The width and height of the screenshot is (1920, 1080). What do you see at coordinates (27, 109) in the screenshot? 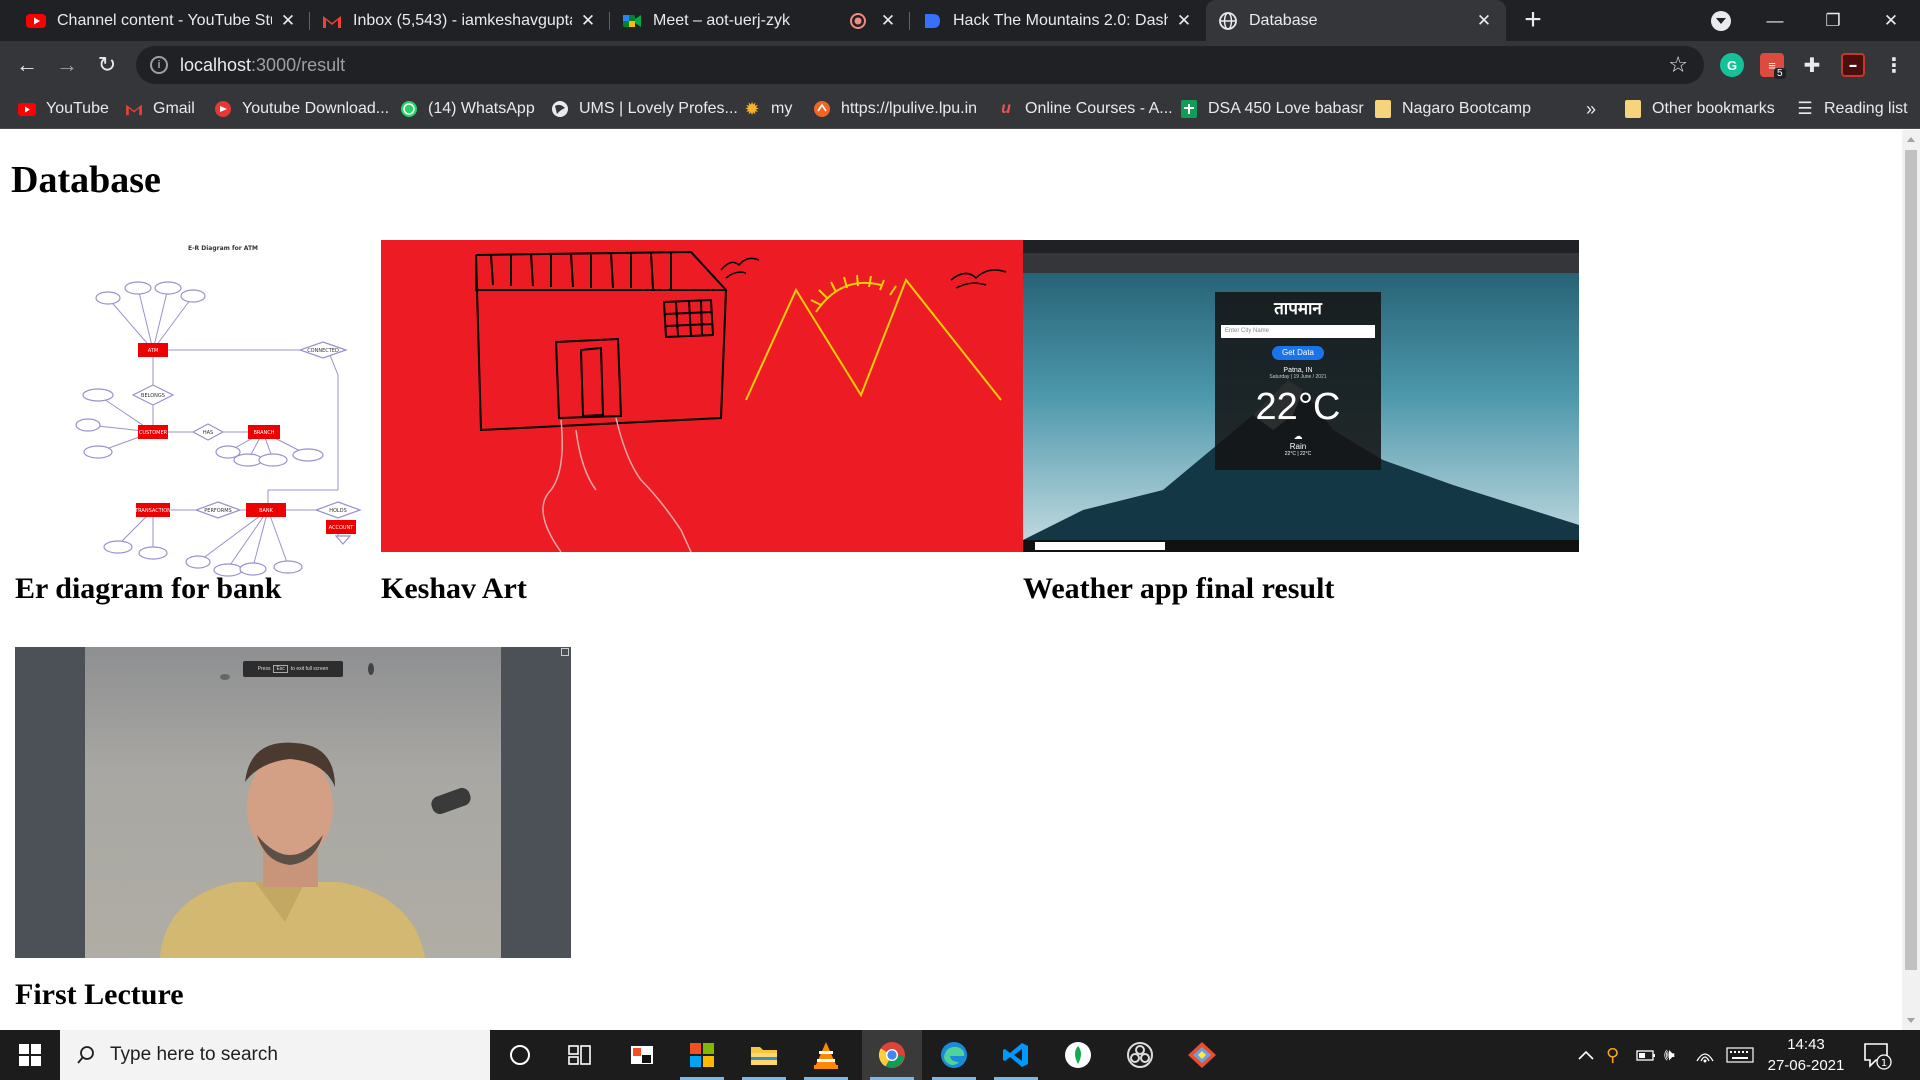
I see `youtube-icon` at bounding box center [27, 109].